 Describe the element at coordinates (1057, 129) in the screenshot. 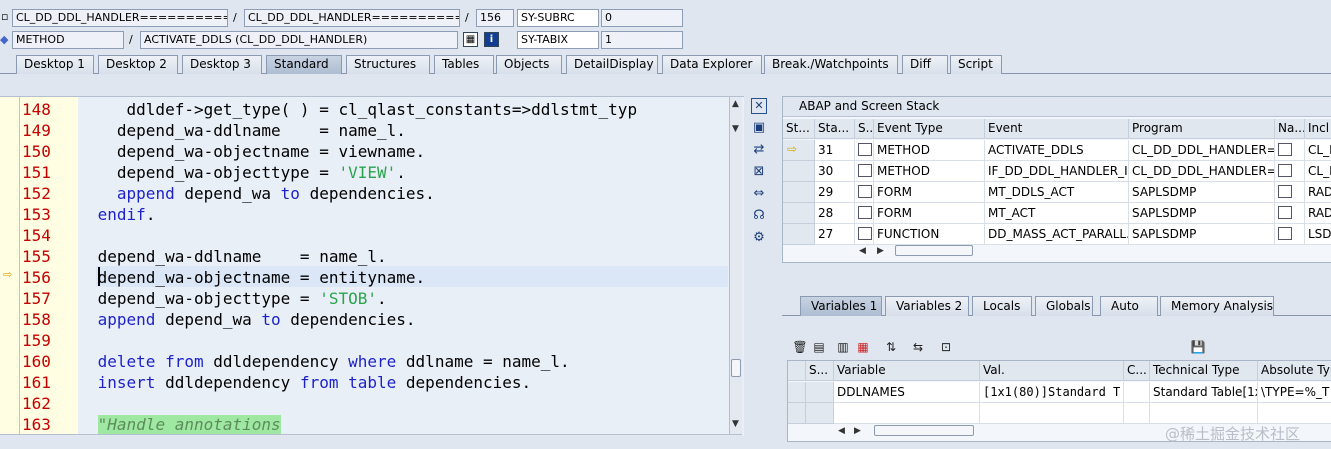

I see `stack-column-header: Event` at that location.